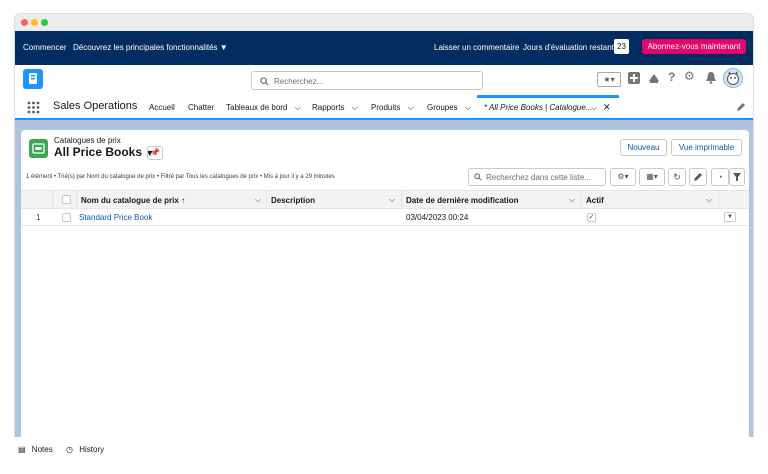 The height and width of the screenshot is (474, 768). I want to click on charts-icon: ◔, so click(720, 177).